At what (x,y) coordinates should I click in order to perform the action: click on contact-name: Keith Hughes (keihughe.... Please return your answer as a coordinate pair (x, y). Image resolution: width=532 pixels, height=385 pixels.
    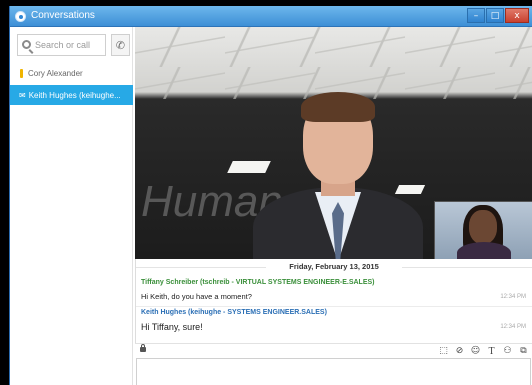
    Looking at the image, I should click on (74, 95).